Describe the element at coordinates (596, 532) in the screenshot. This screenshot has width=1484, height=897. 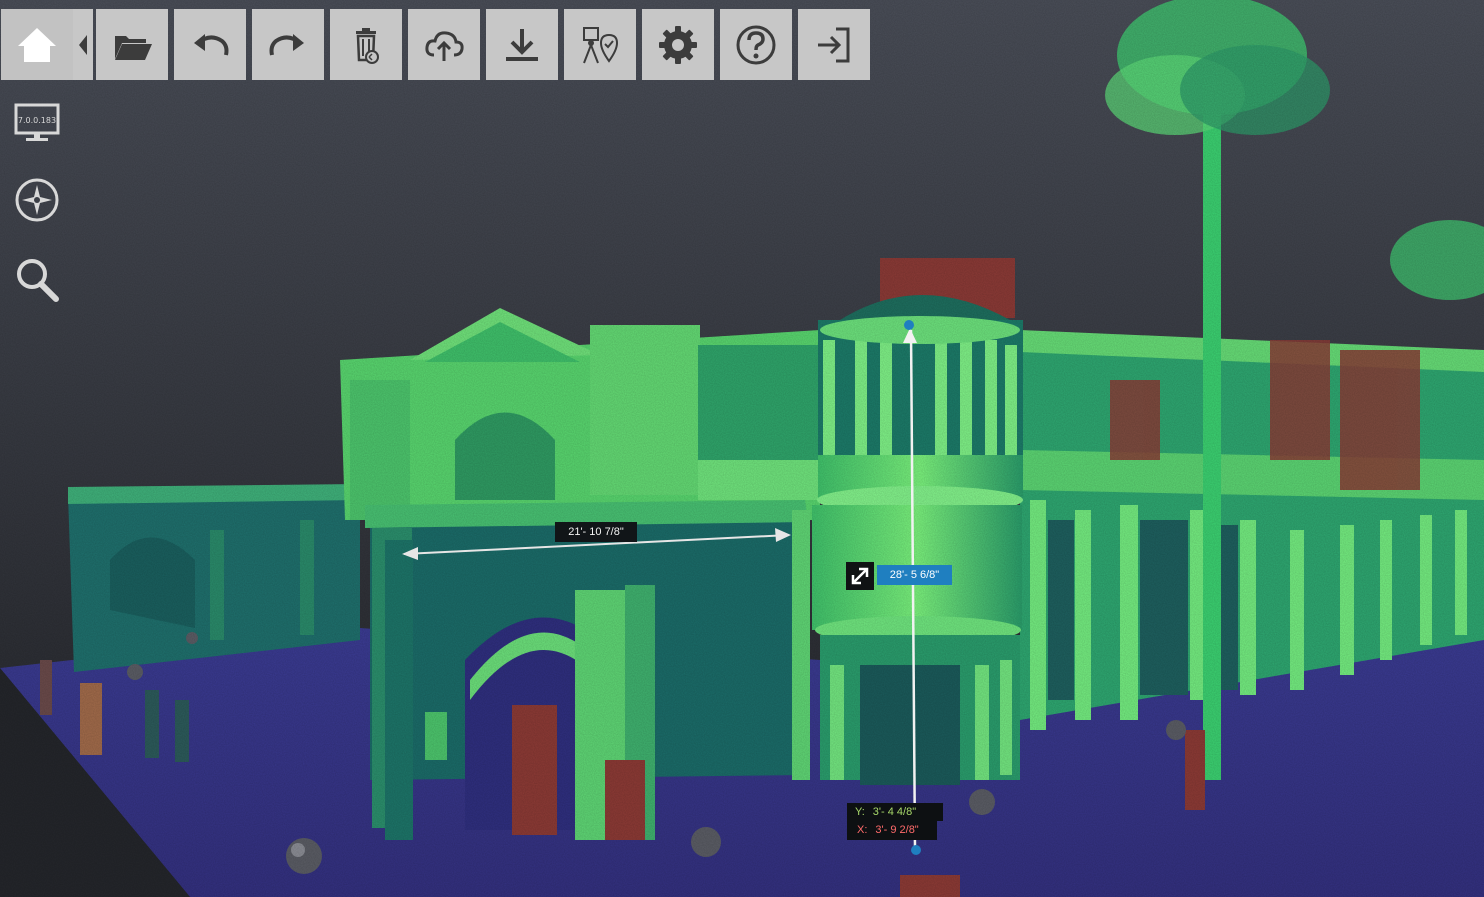
I see `horizontal-distance-label: 21'- 10 7/8"` at that location.